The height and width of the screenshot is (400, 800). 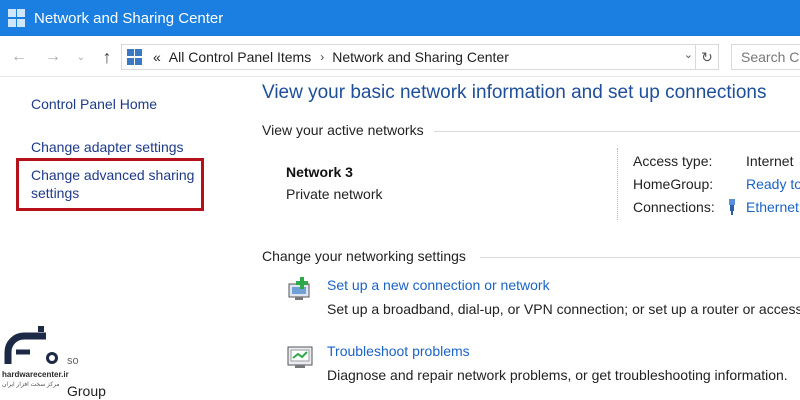 I want to click on sidebar-item-control-panel-home: Control Panel Home, so click(x=94, y=104).